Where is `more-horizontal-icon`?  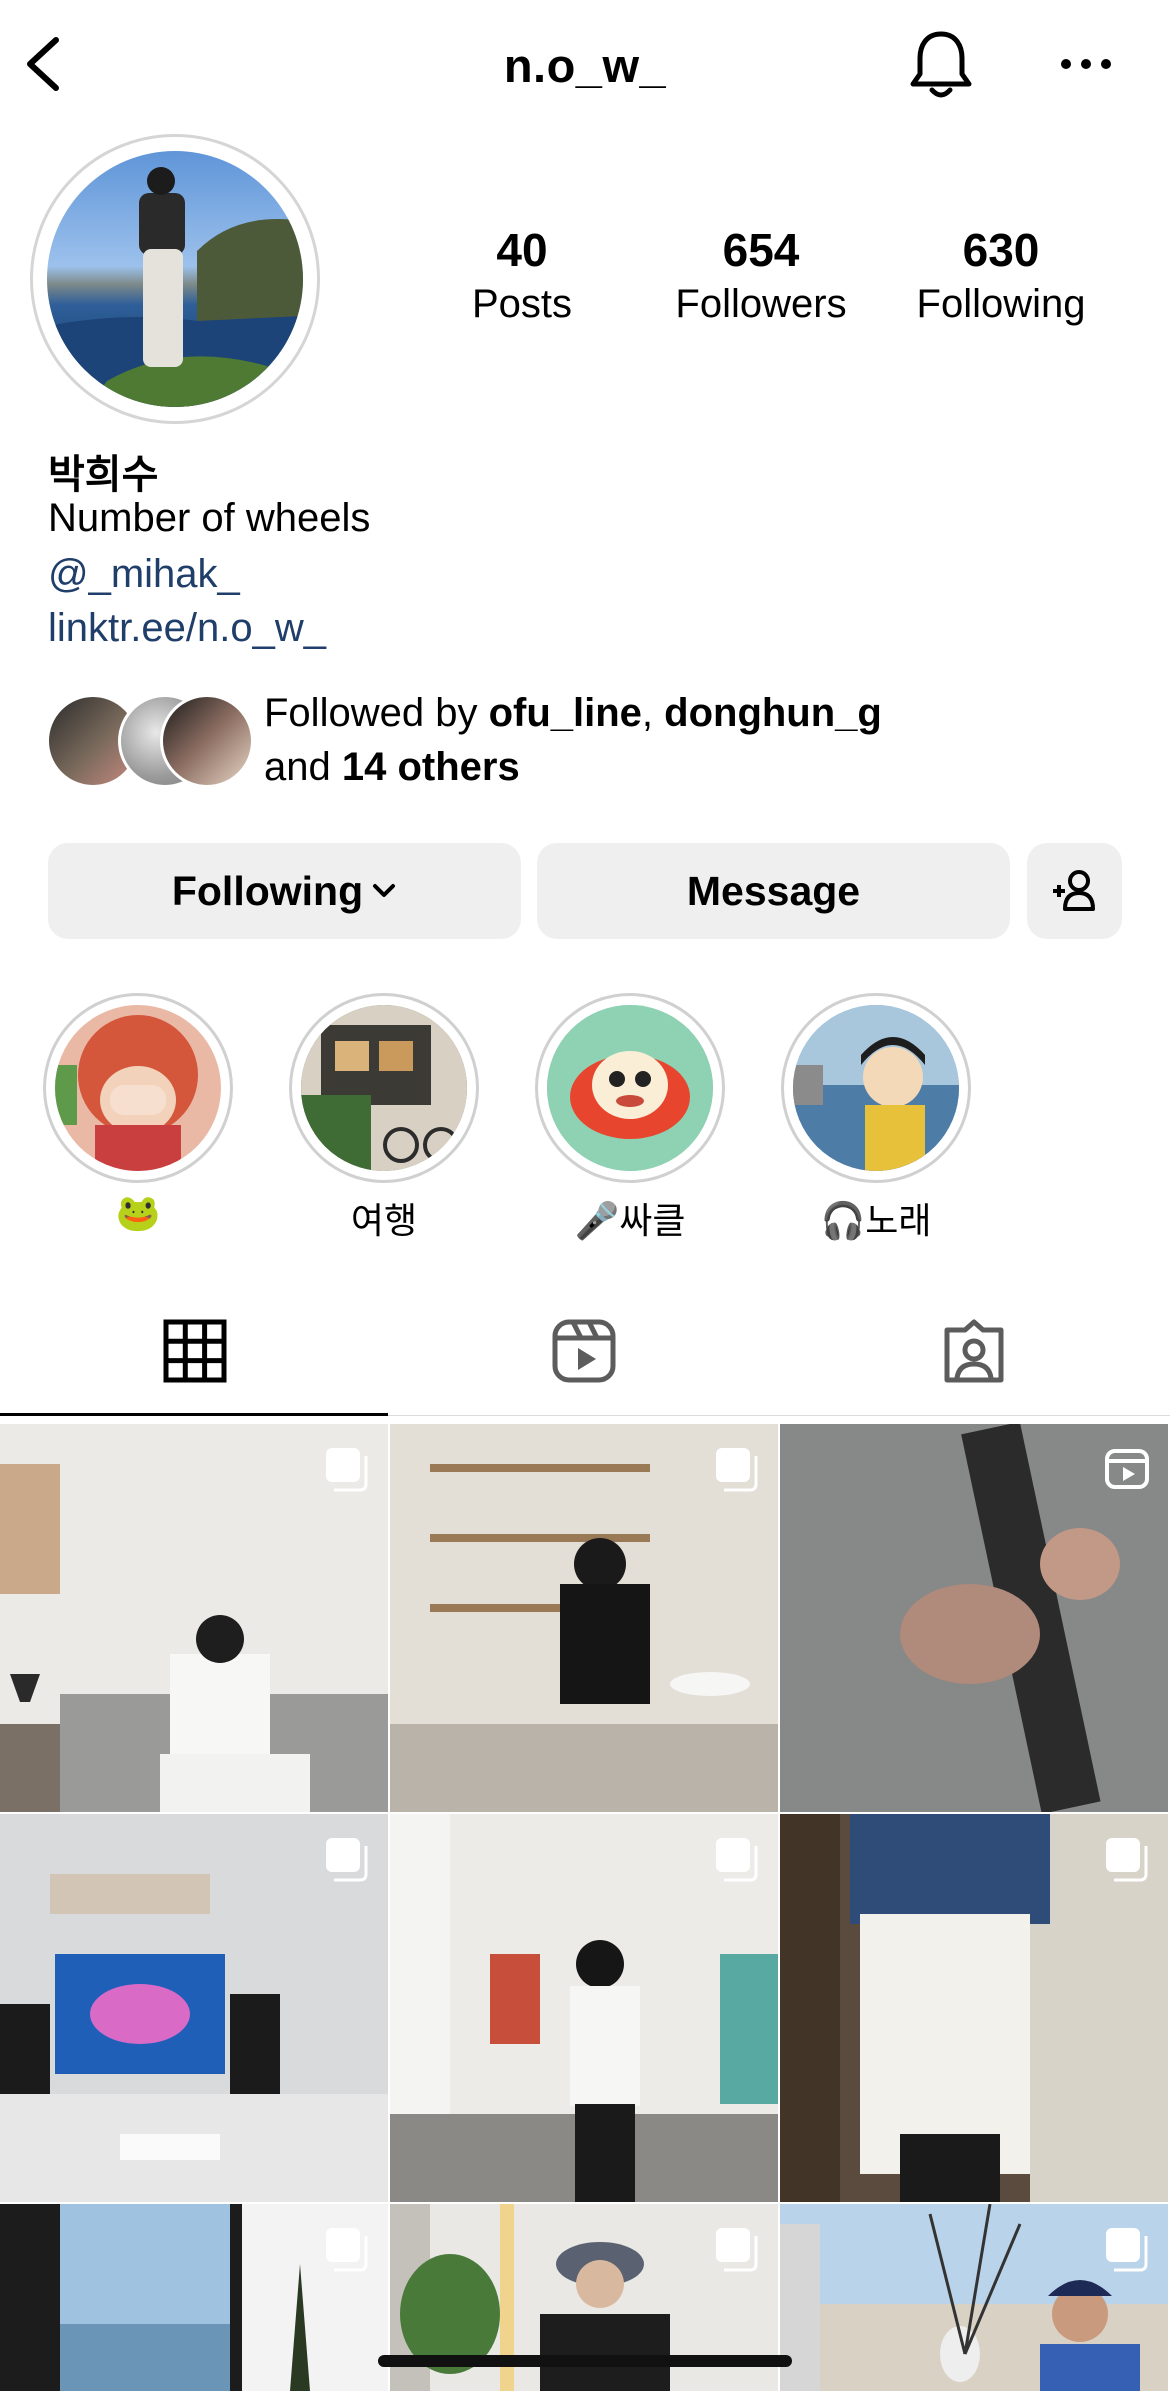
more-horizontal-icon is located at coordinates (1086, 64).